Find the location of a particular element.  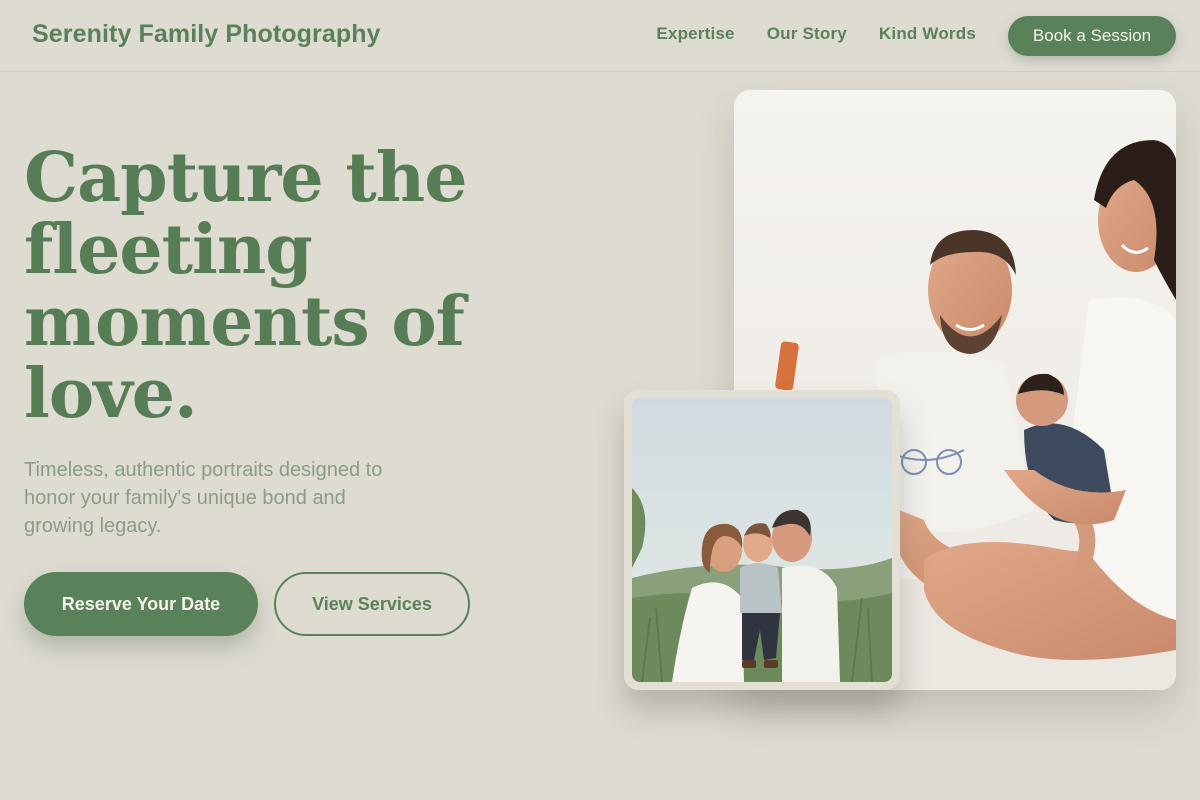

book-session-button: Book a Session is located at coordinates (1092, 36).